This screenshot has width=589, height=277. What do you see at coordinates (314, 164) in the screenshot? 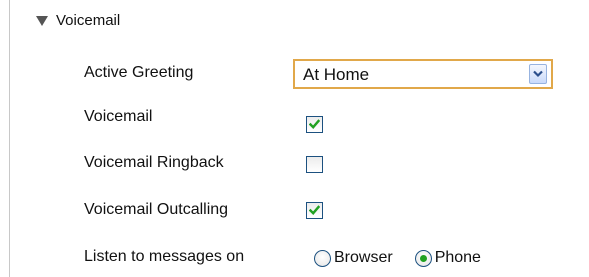
I see `voicemail-ringback-checkbox` at bounding box center [314, 164].